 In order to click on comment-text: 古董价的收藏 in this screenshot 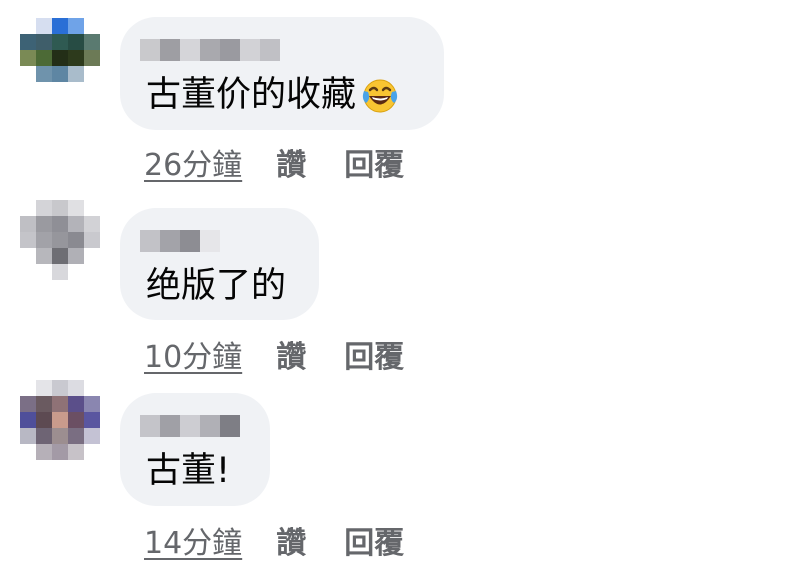, I will do `click(273, 95)`.